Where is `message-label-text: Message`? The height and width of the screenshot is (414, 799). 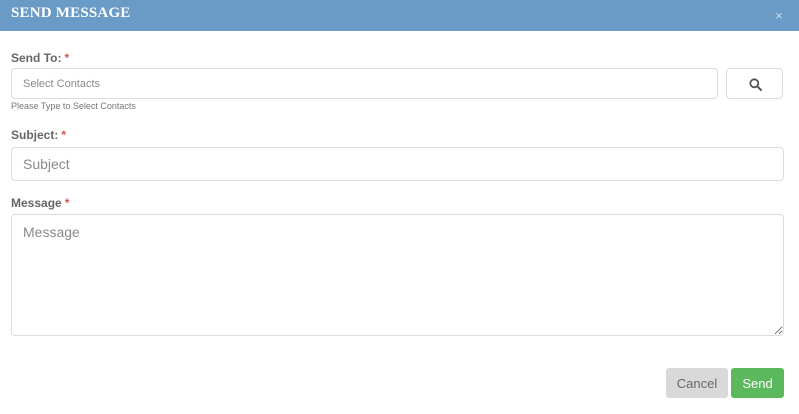 message-label-text: Message is located at coordinates (36, 203).